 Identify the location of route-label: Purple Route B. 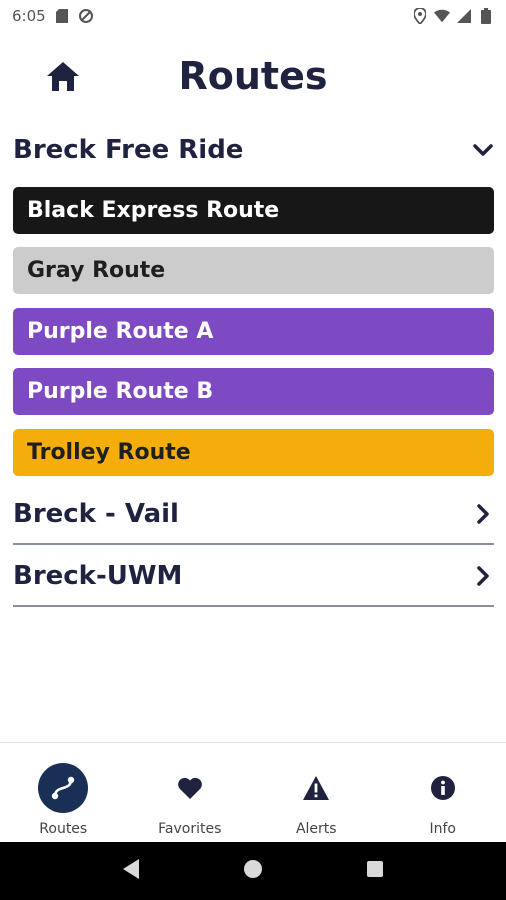
(120, 391).